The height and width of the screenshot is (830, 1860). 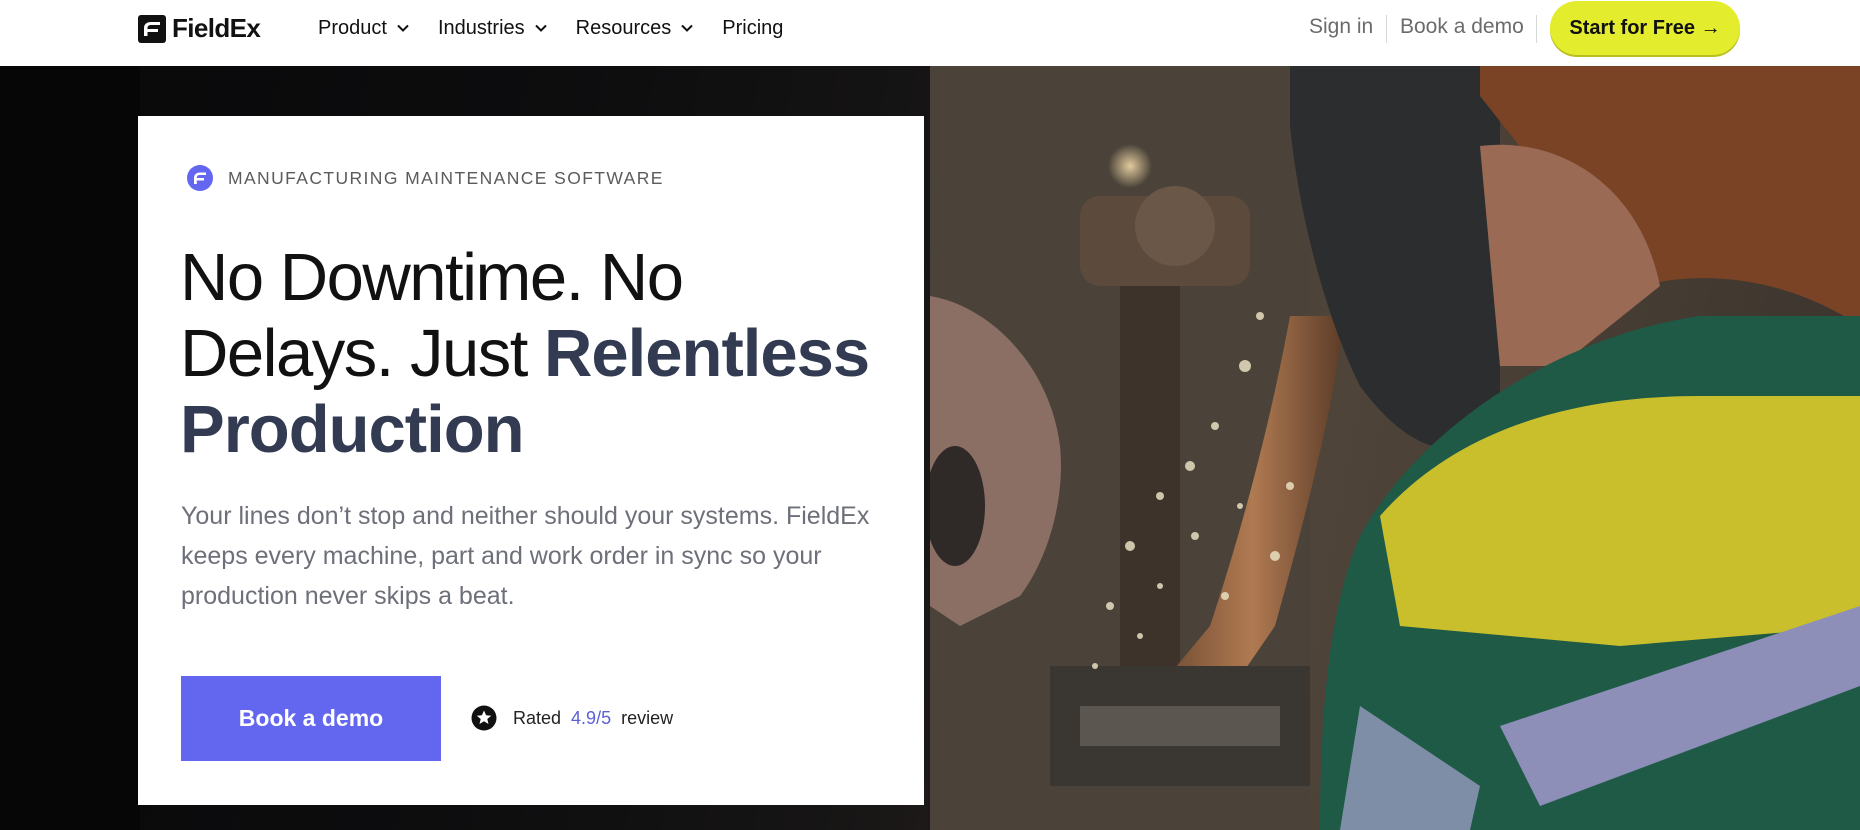 I want to click on book-demo-button: Book a demo, so click(x=311, y=718).